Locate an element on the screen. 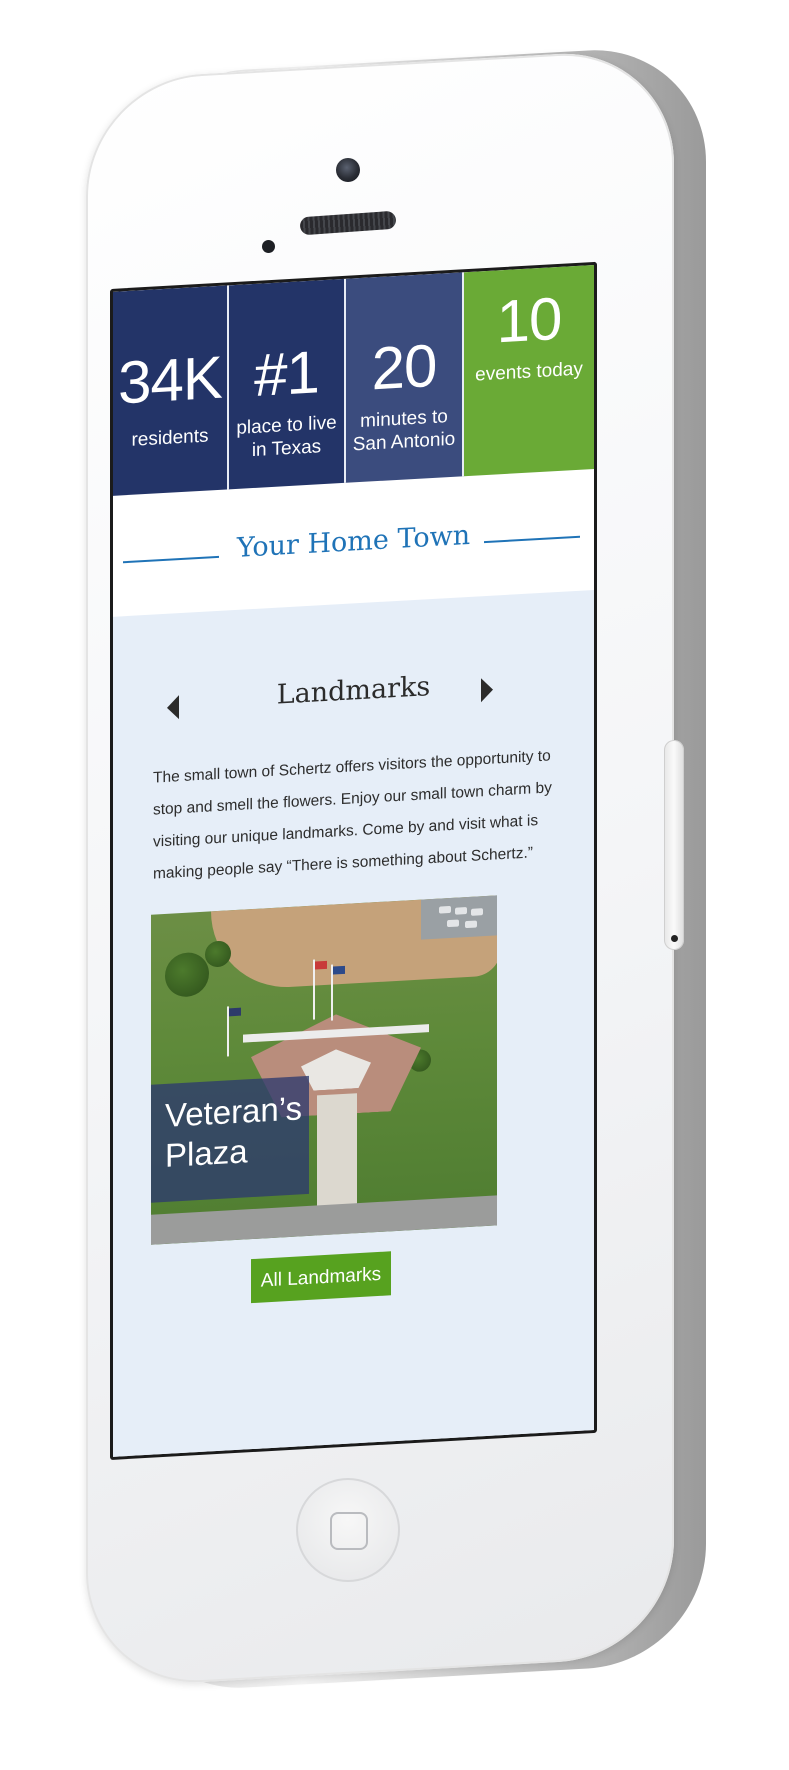 The width and height of the screenshot is (789, 1770). stat-label: events today is located at coordinates (529, 372).